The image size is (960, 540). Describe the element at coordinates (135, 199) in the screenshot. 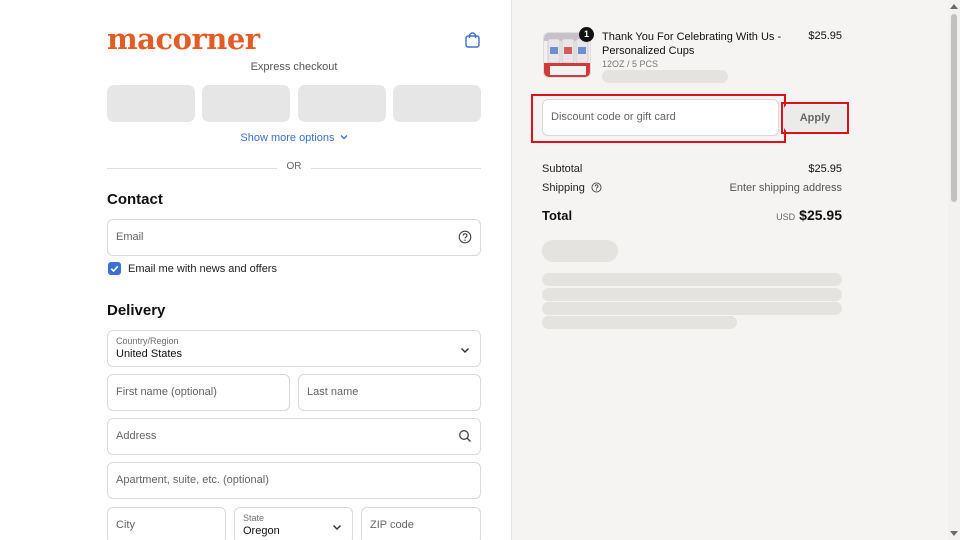

I see `contact-heading: Contact` at that location.